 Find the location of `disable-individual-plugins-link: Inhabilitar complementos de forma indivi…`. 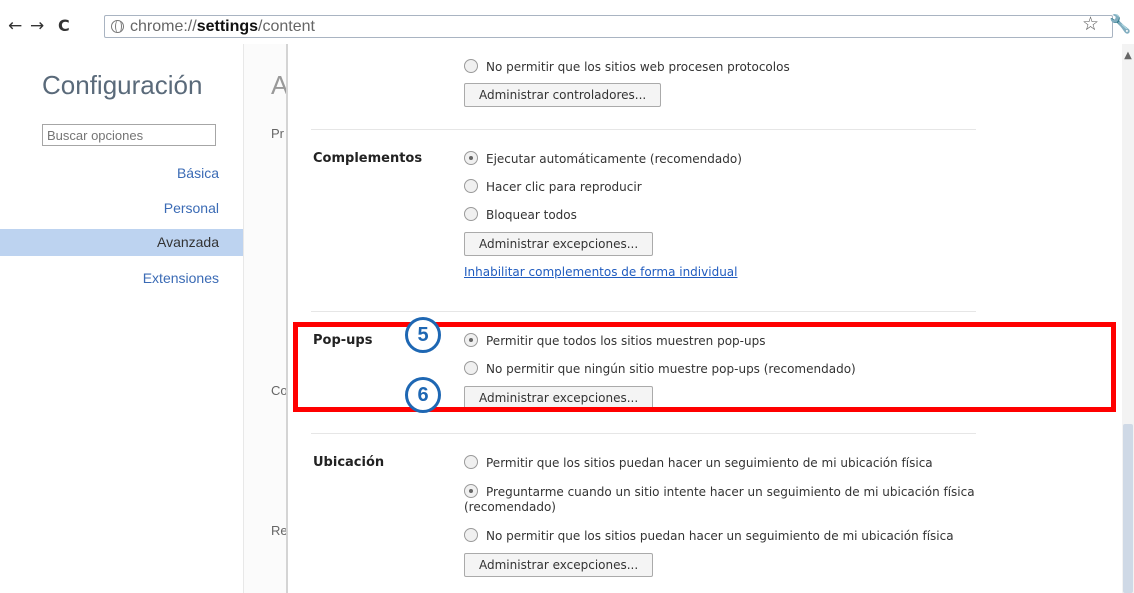

disable-individual-plugins-link: Inhabilitar complementos de forma indivi… is located at coordinates (600, 272).